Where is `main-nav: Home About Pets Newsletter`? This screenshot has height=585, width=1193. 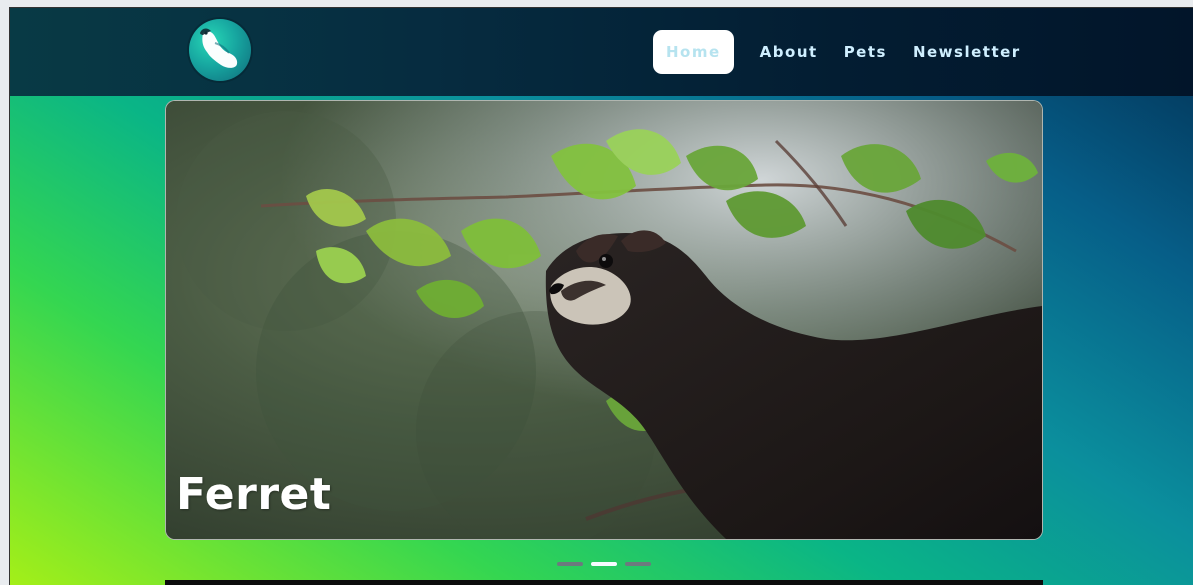 main-nav: Home About Pets Newsletter is located at coordinates (837, 52).